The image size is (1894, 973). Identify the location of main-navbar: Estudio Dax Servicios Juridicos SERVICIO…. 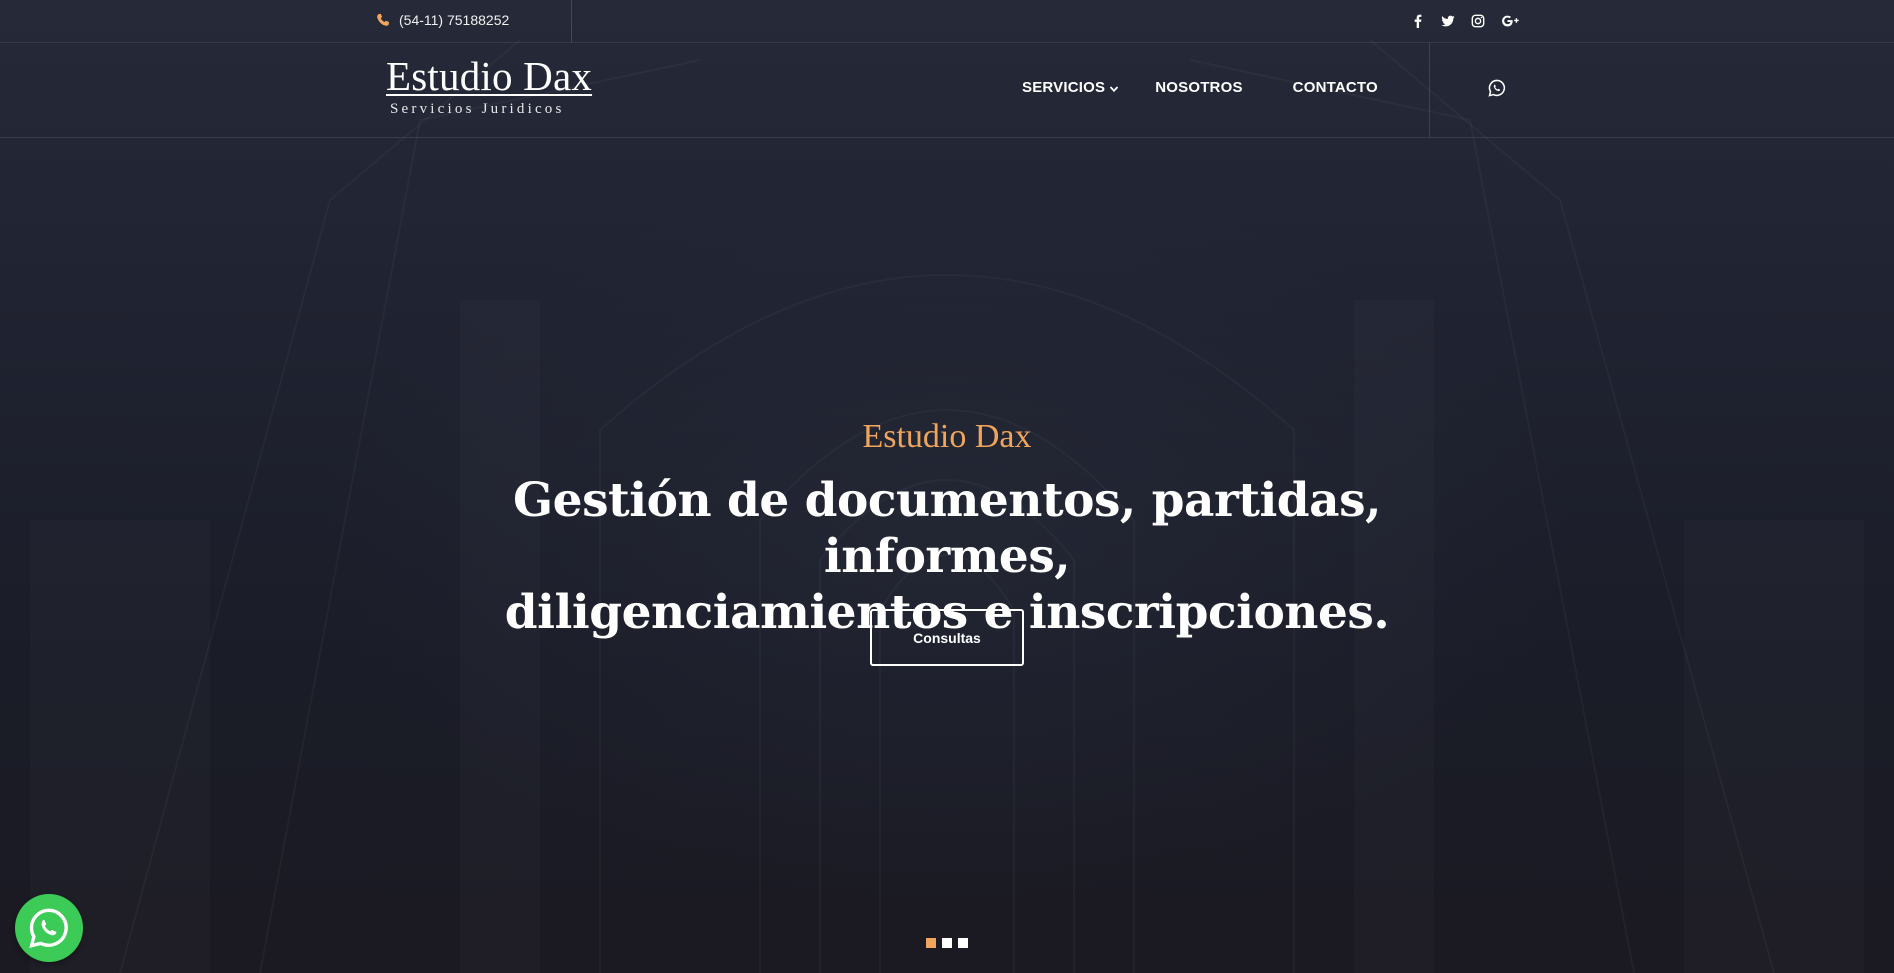
(947, 90).